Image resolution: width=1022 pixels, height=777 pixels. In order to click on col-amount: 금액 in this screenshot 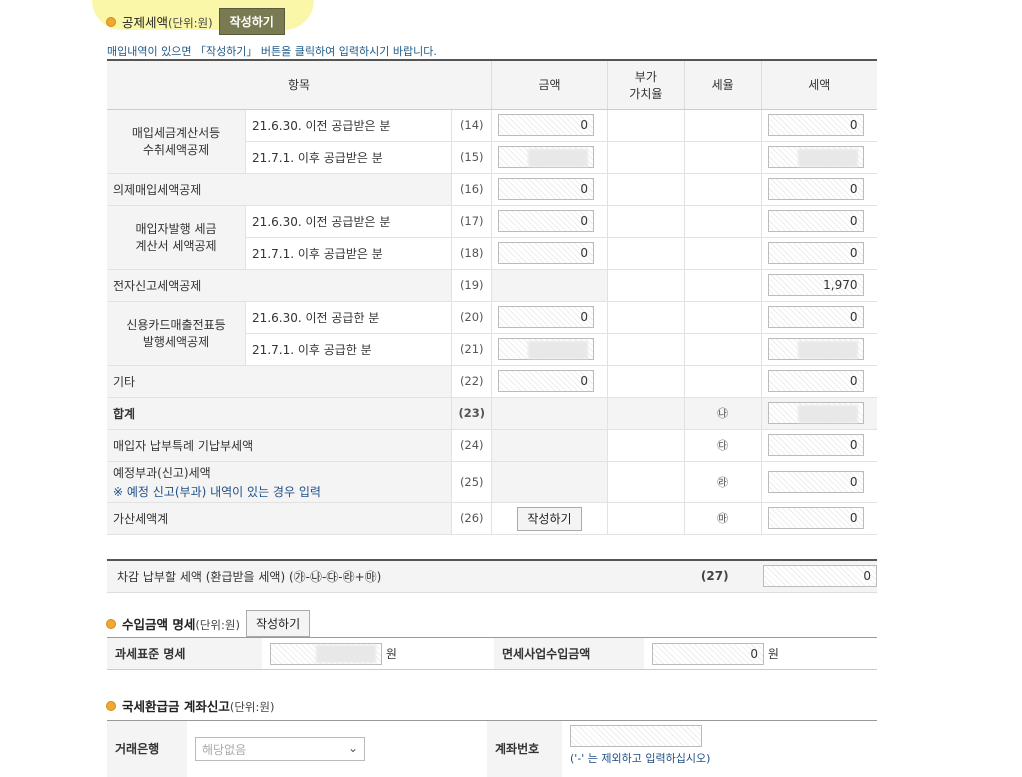, I will do `click(549, 84)`.